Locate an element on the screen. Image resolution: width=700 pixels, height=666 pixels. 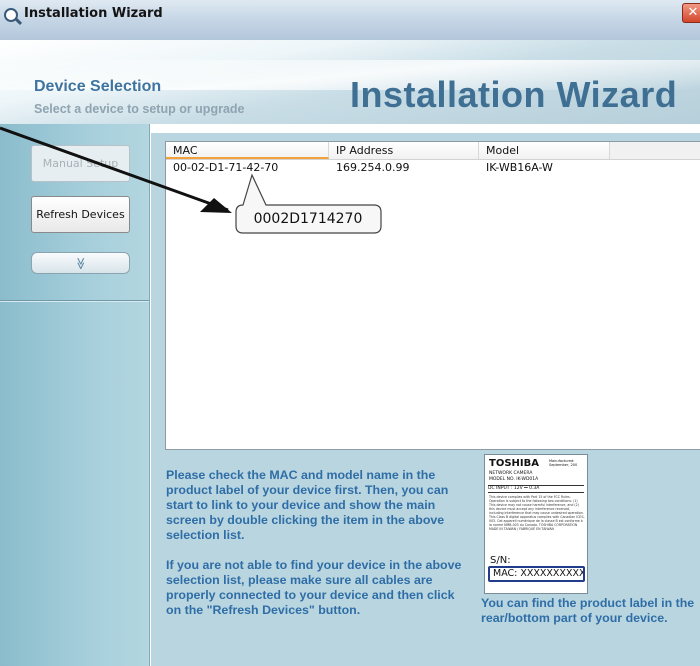
label-dc-input: DC INPUT : 12V ⎓ 0.3A is located at coordinates (536, 489).